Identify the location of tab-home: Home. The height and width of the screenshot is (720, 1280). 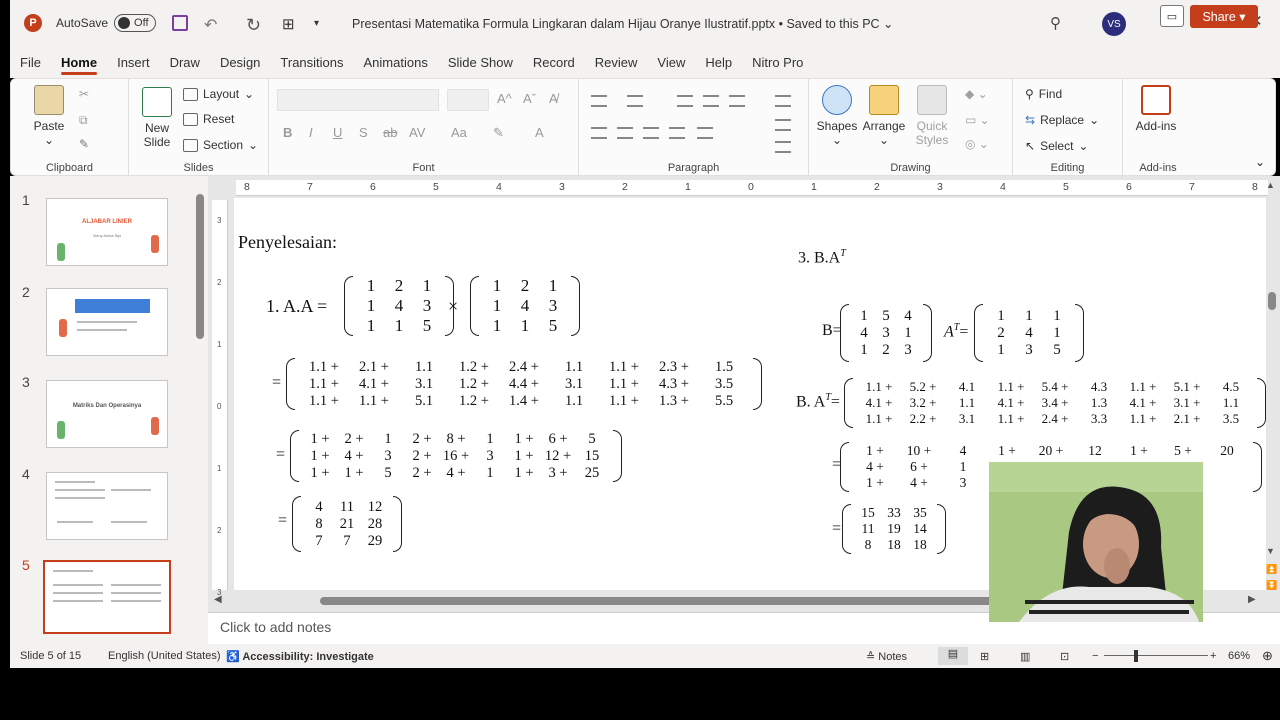
(79, 62).